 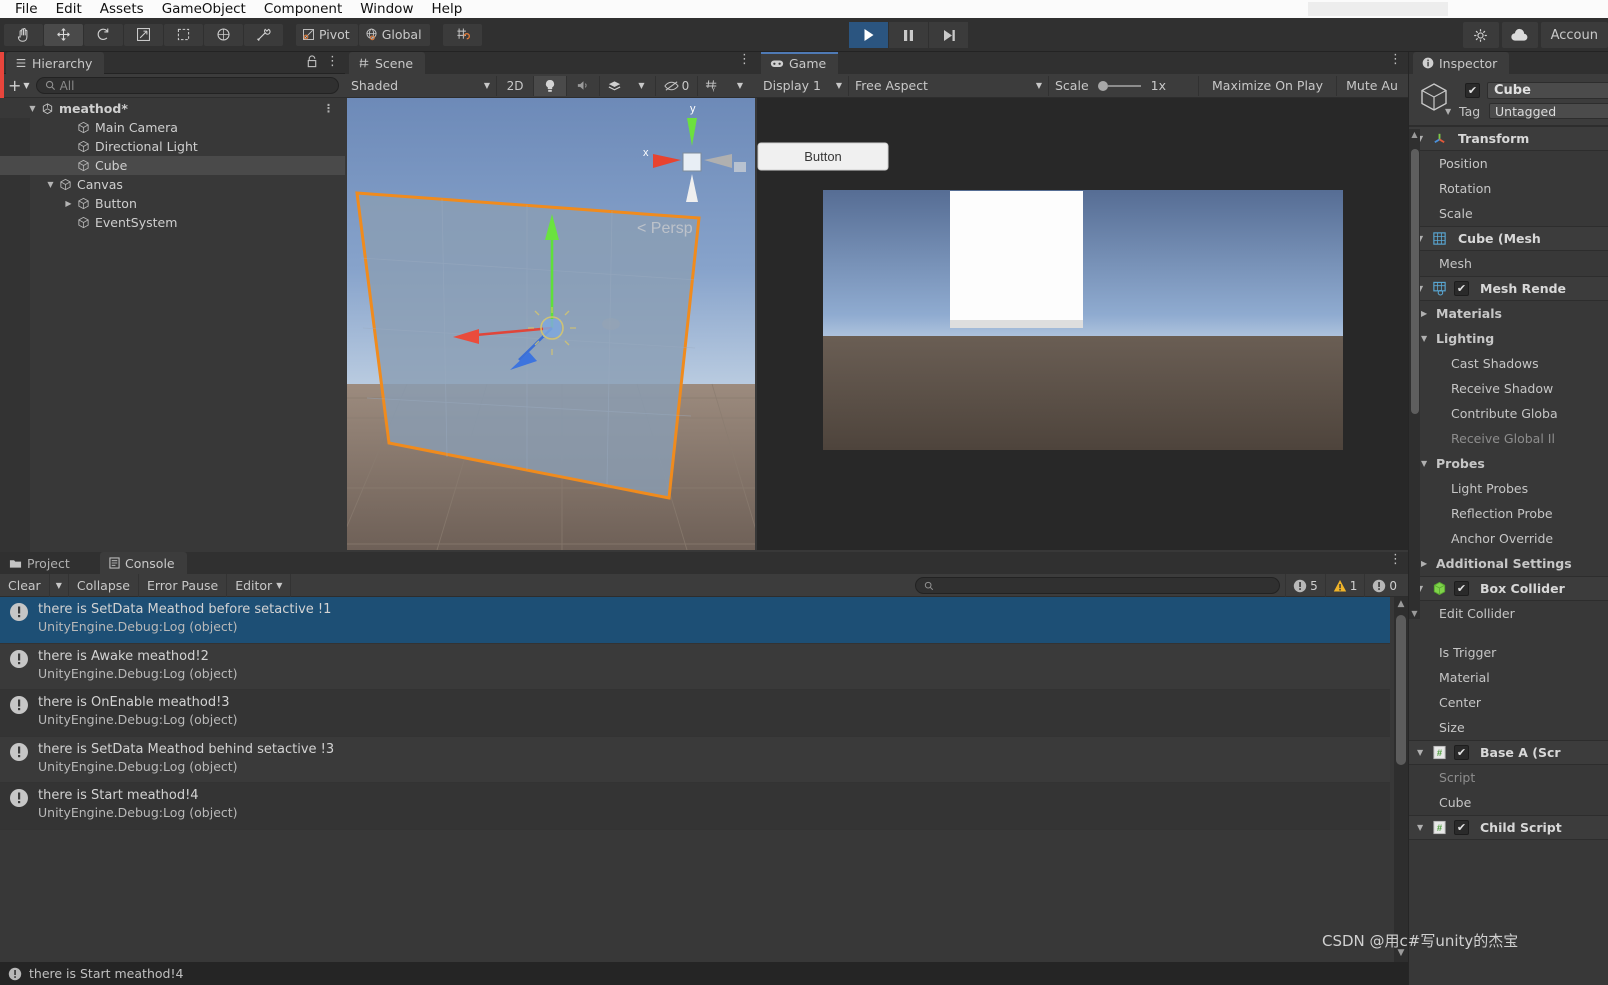 I want to click on clear-dropdown: ▼, so click(x=59, y=585).